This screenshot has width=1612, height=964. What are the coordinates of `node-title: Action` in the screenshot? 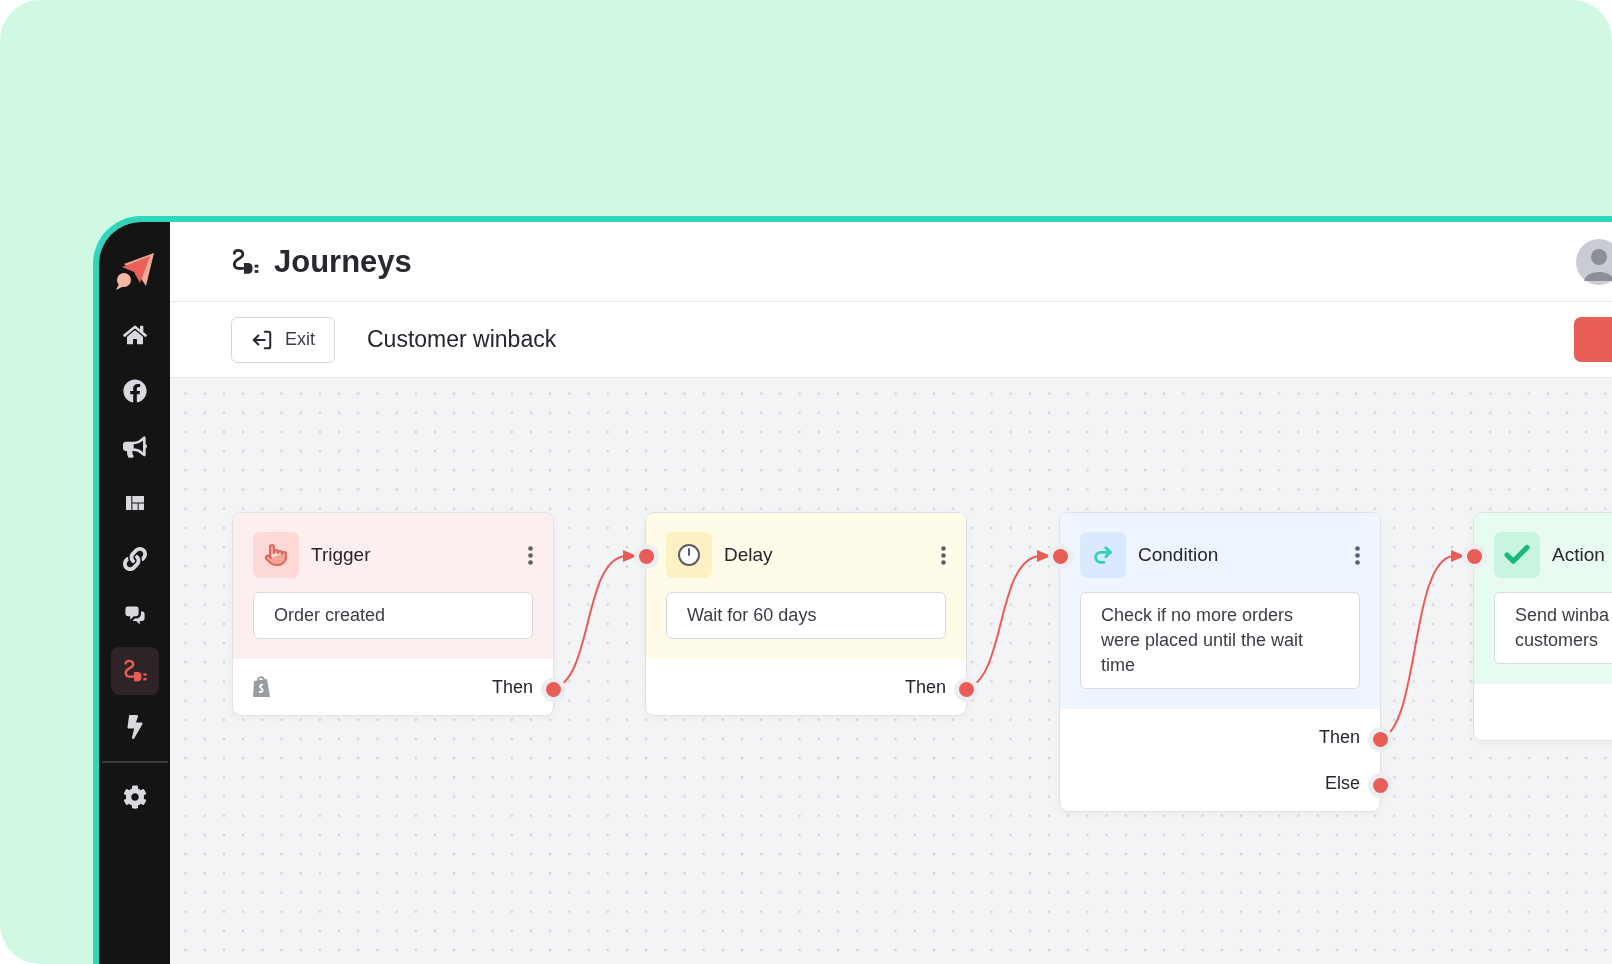 It's located at (1579, 555).